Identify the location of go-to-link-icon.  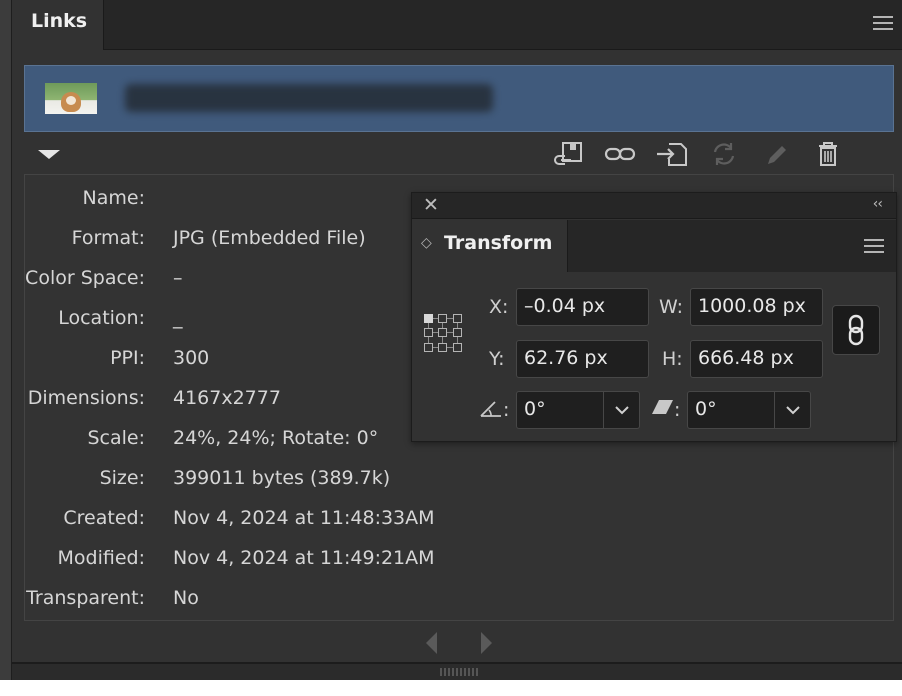
(620, 154).